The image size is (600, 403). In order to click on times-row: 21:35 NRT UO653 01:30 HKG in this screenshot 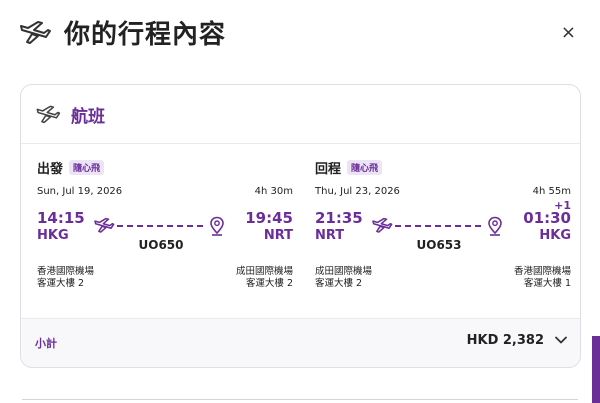, I will do `click(443, 231)`.